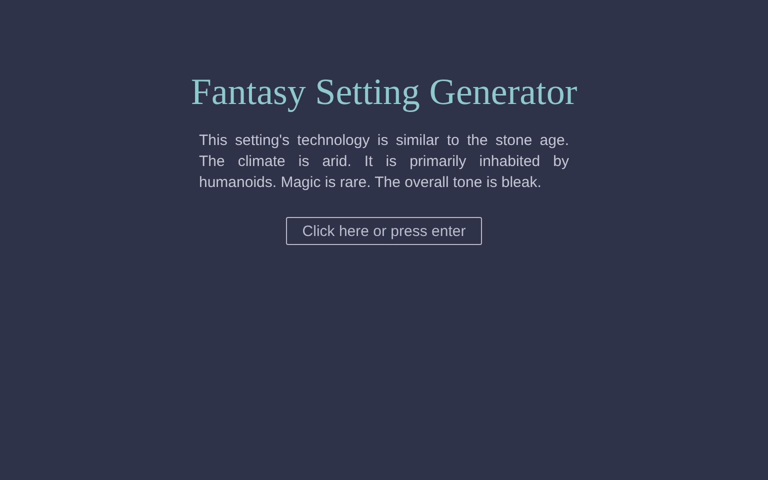 This screenshot has width=768, height=480. Describe the element at coordinates (384, 162) in the screenshot. I see `setting-description: This setting's technology is similar to the stone age. The climate is arid. It is primarily inhabited by humanoids. Magic is rare. The overall tone is bleak.` at that location.